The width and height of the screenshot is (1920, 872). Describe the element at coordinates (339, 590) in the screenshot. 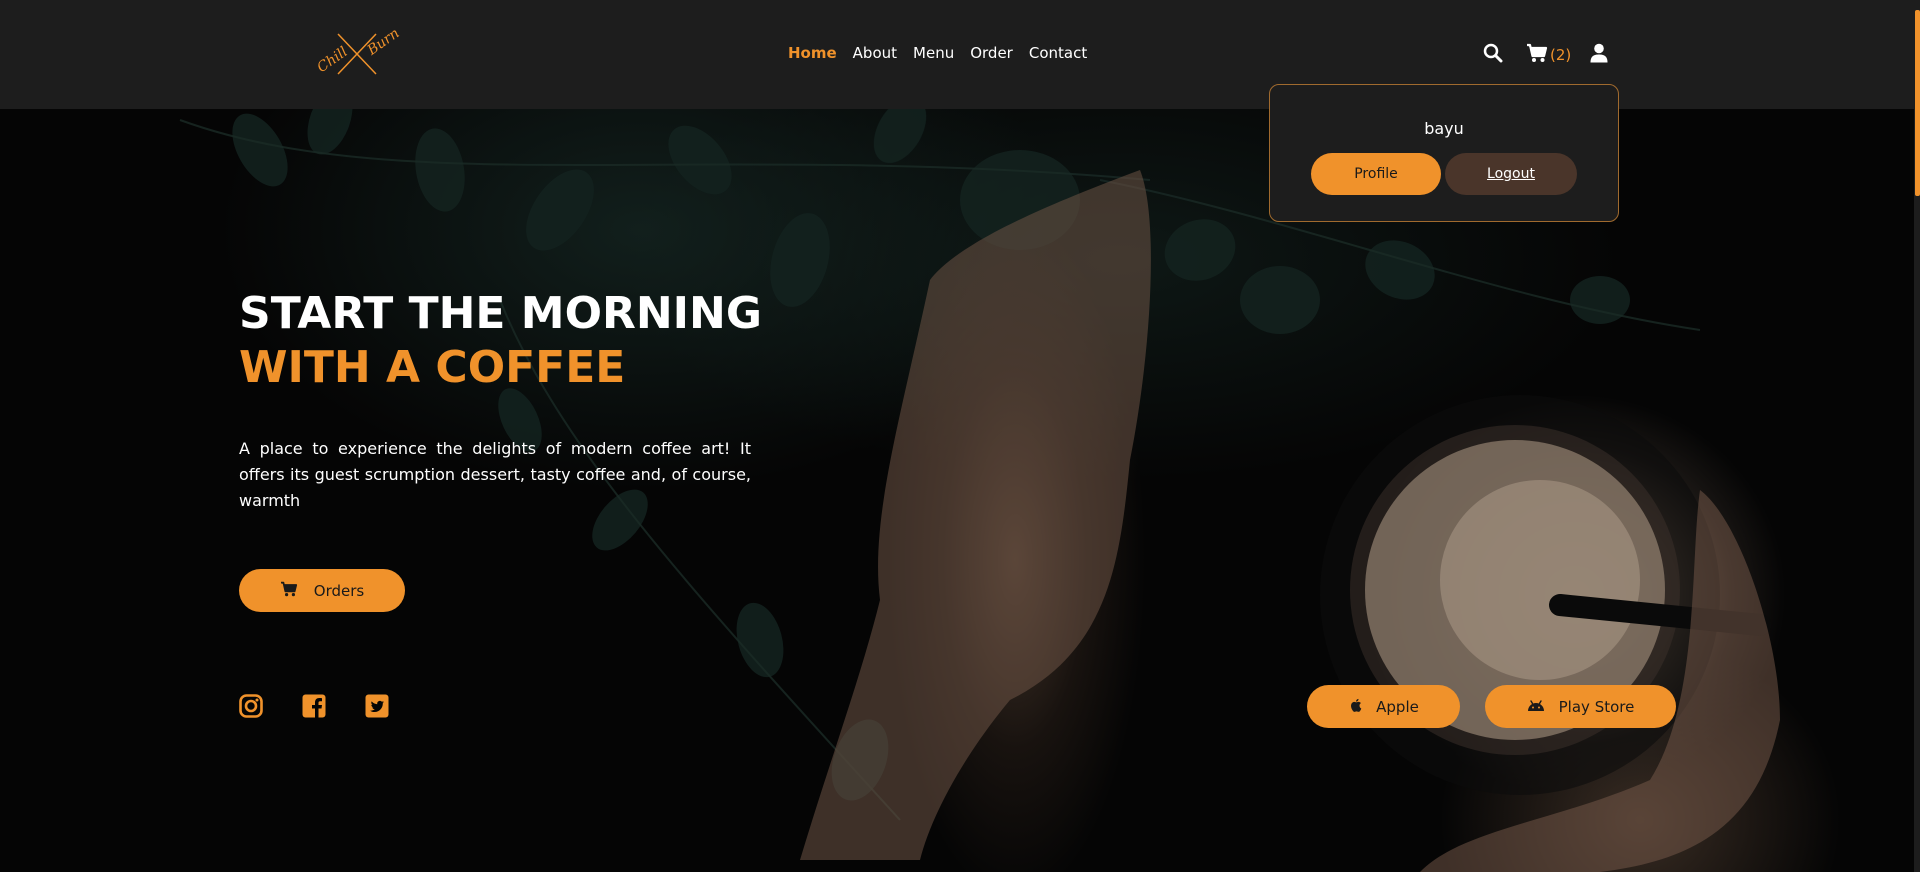

I see `orders-button-label: Orders` at that location.